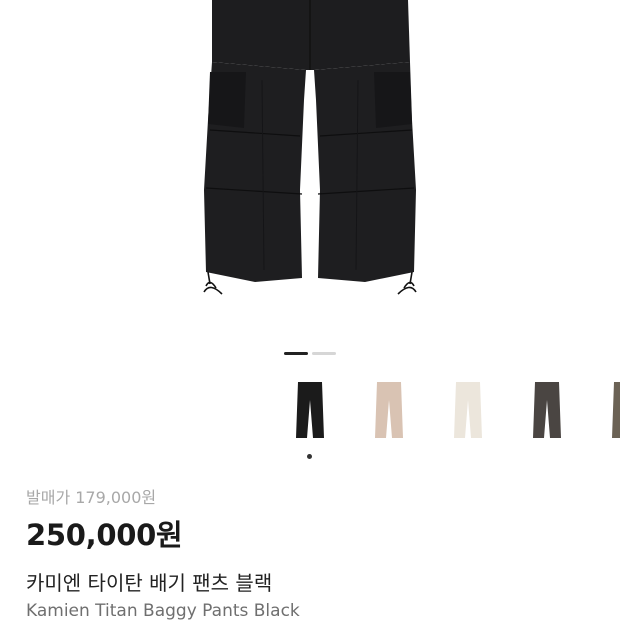 The height and width of the screenshot is (621, 620). I want to click on variant-thumb-black, so click(310, 418).